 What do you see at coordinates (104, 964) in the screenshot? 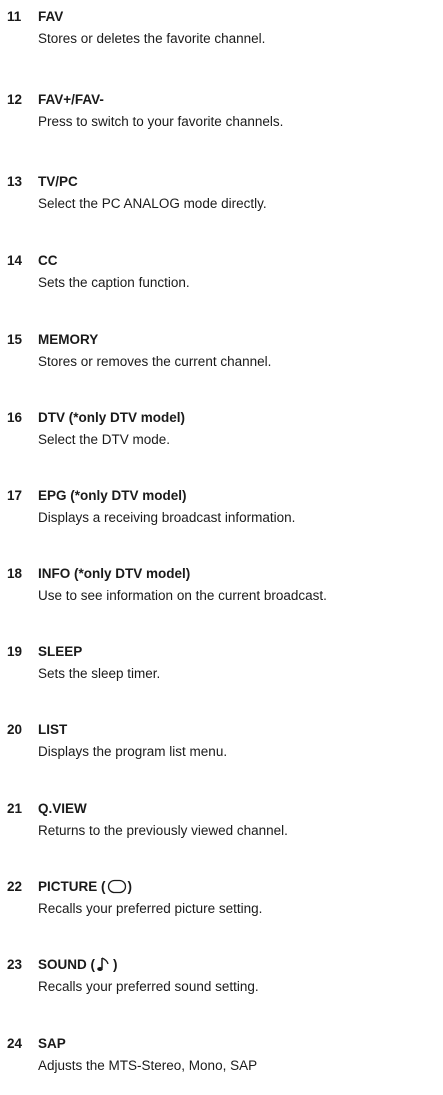
I see `music-note-icon` at bounding box center [104, 964].